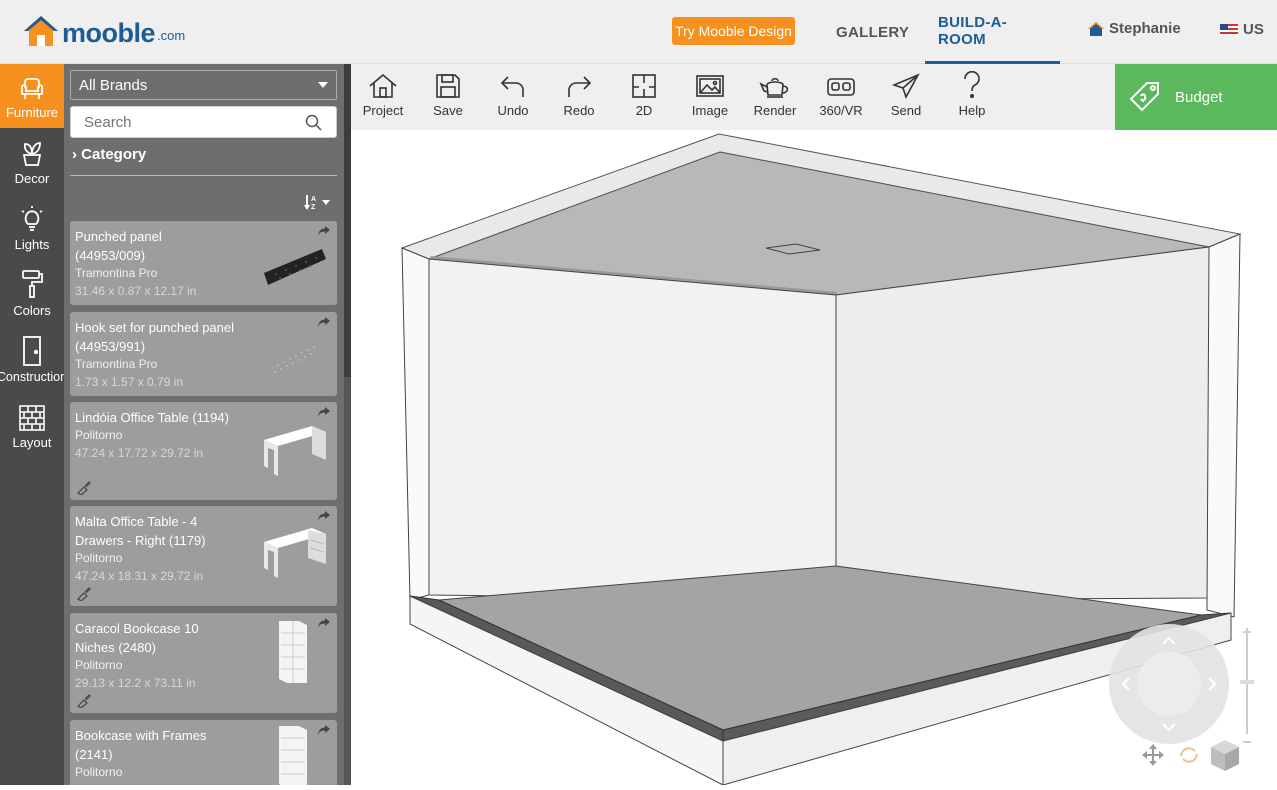 This screenshot has width=1277, height=790. Describe the element at coordinates (152, 417) in the screenshot. I see `product-name: Lindóia Office Table (1194)` at that location.